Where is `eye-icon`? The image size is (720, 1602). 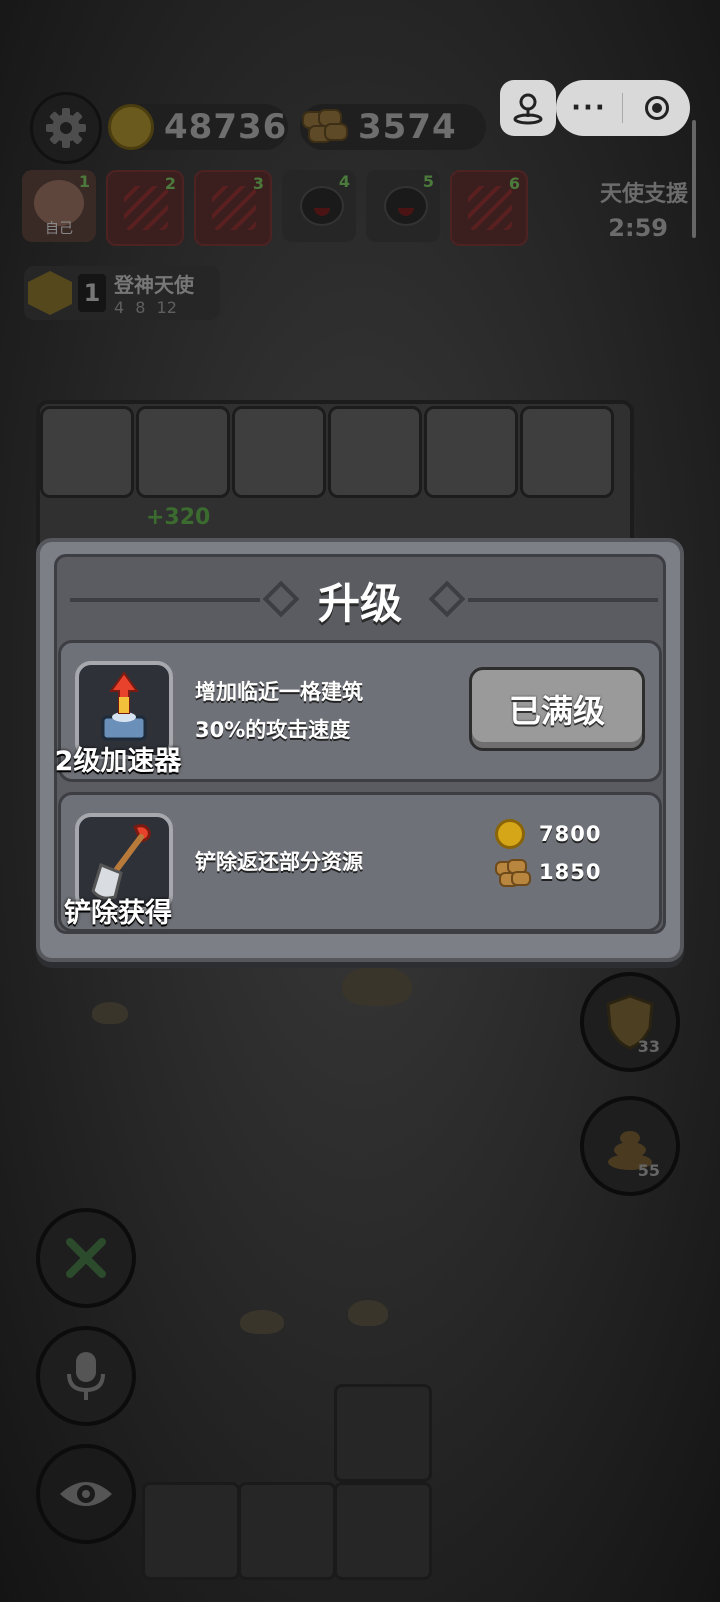 eye-icon is located at coordinates (86, 1494).